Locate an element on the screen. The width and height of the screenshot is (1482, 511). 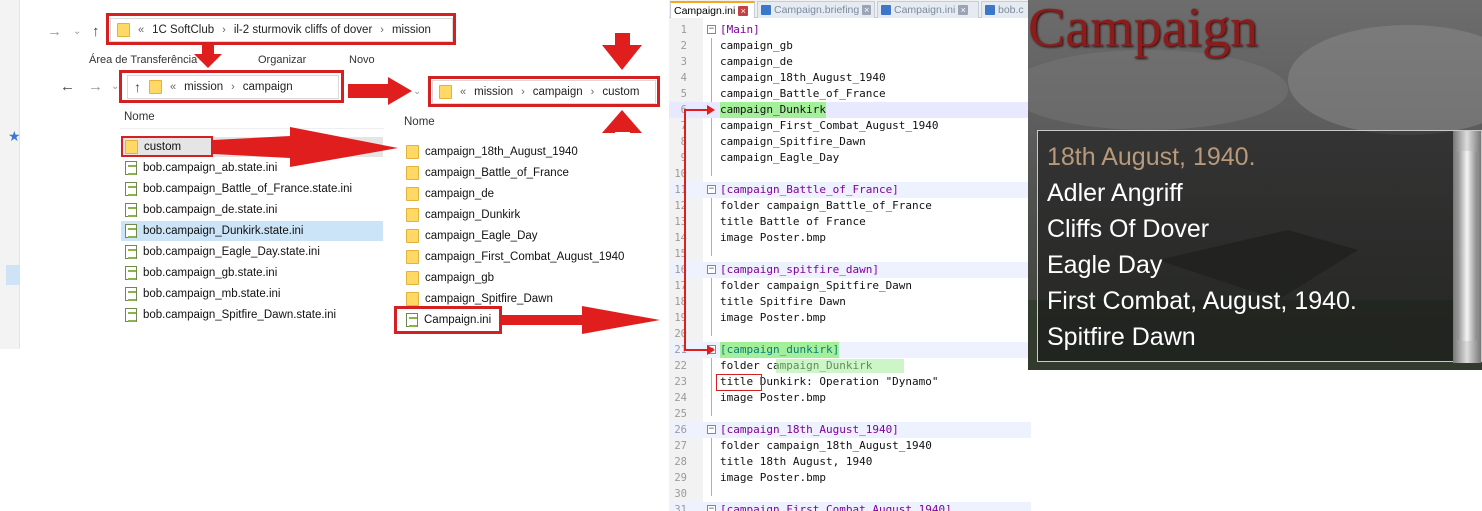
code-text: [campaign_18th_August_1940] is located at coordinates (809, 429).